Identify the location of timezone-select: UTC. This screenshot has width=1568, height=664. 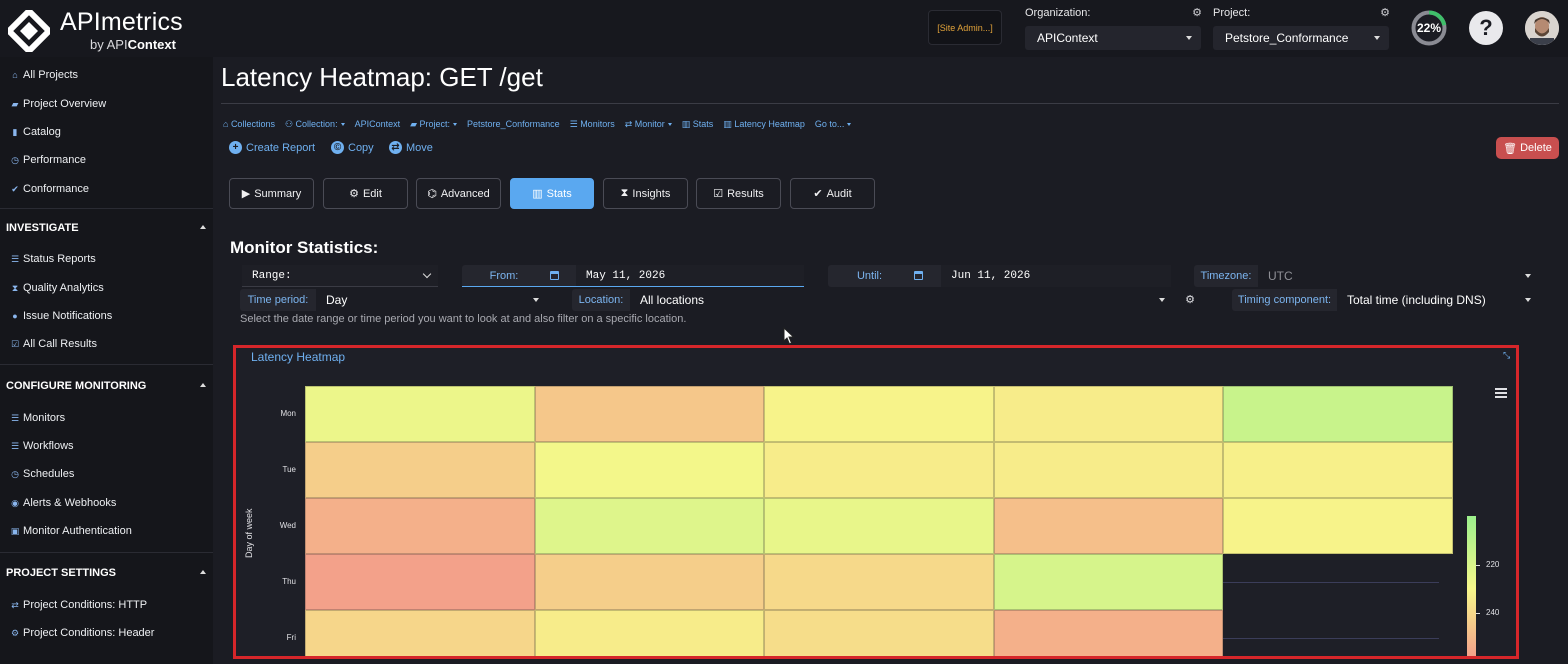
(1398, 276).